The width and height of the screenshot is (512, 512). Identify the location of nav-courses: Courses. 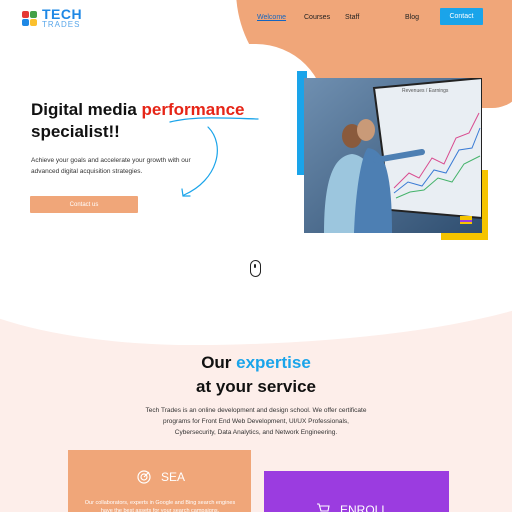
(317, 17).